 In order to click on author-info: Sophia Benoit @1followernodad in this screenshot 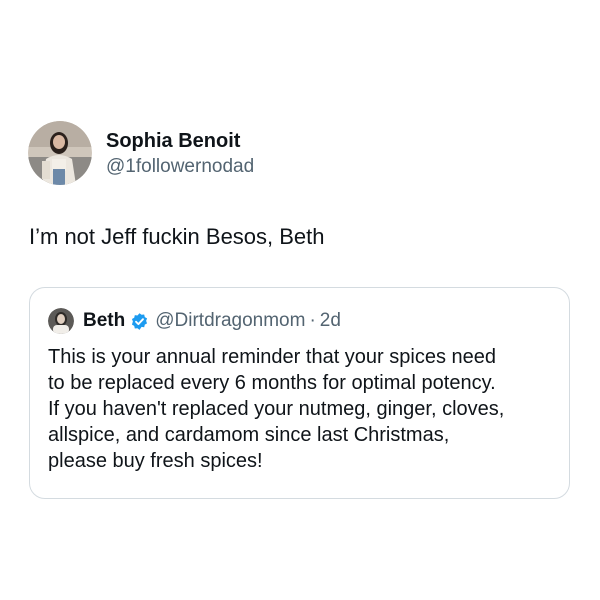, I will do `click(180, 153)`.